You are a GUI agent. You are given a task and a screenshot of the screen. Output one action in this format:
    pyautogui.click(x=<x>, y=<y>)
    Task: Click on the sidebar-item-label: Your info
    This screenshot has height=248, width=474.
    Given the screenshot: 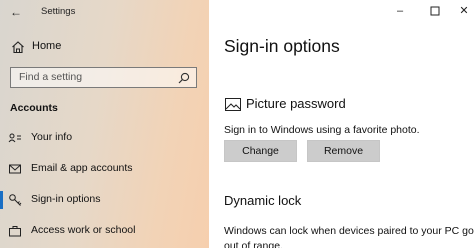 What is the action you would take?
    pyautogui.click(x=52, y=137)
    